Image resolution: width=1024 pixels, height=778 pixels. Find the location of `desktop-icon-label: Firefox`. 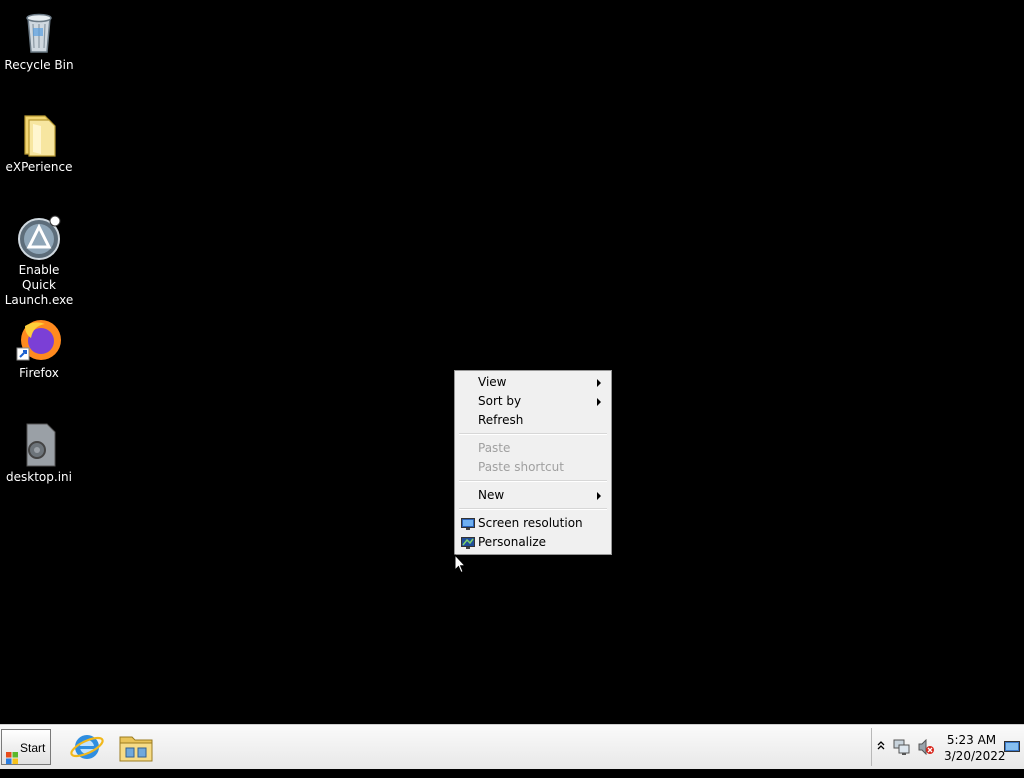

desktop-icon-label: Firefox is located at coordinates (39, 373).